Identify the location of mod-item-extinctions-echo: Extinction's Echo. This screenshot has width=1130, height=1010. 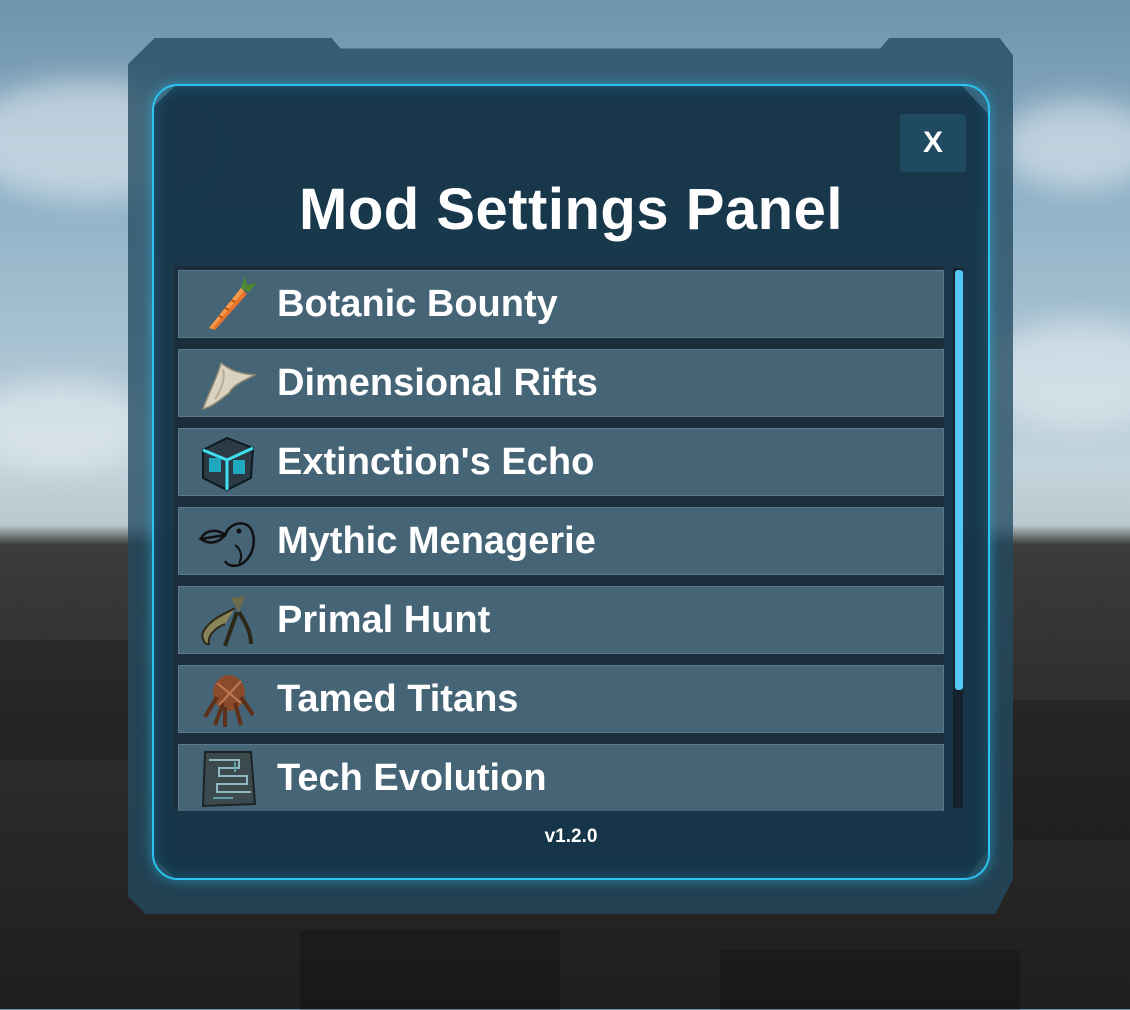
(561, 462).